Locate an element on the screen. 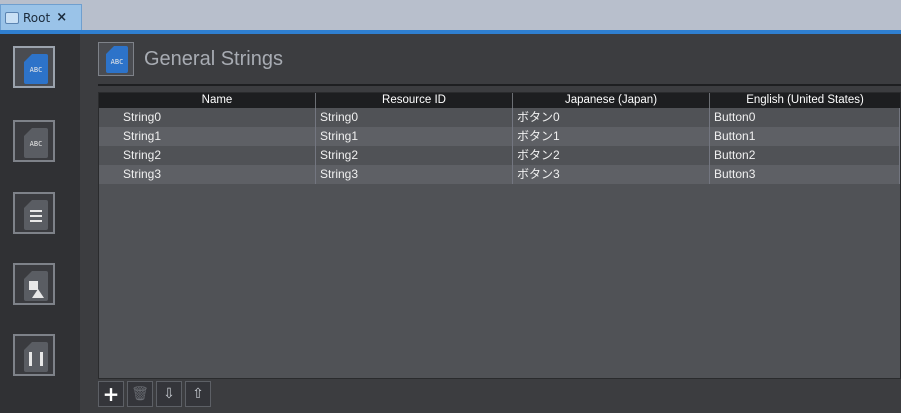 This screenshot has height=413, width=901. delete-icon: 🗑 is located at coordinates (140, 394).